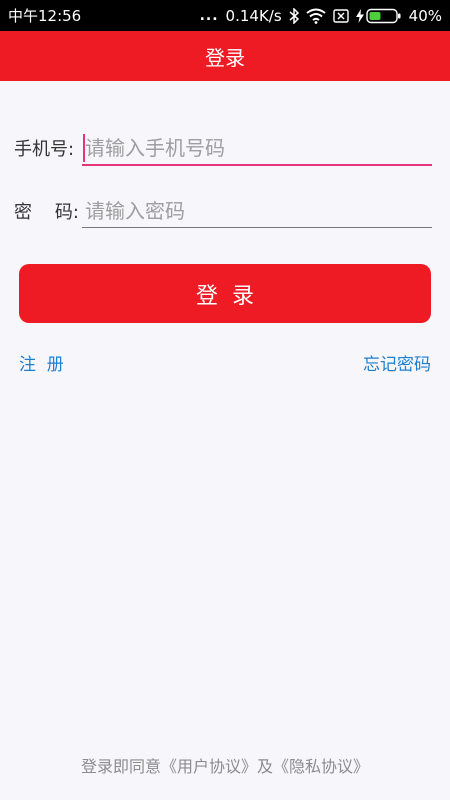 The height and width of the screenshot is (800, 450). I want to click on status-time: 中午12:56, so click(45, 16).